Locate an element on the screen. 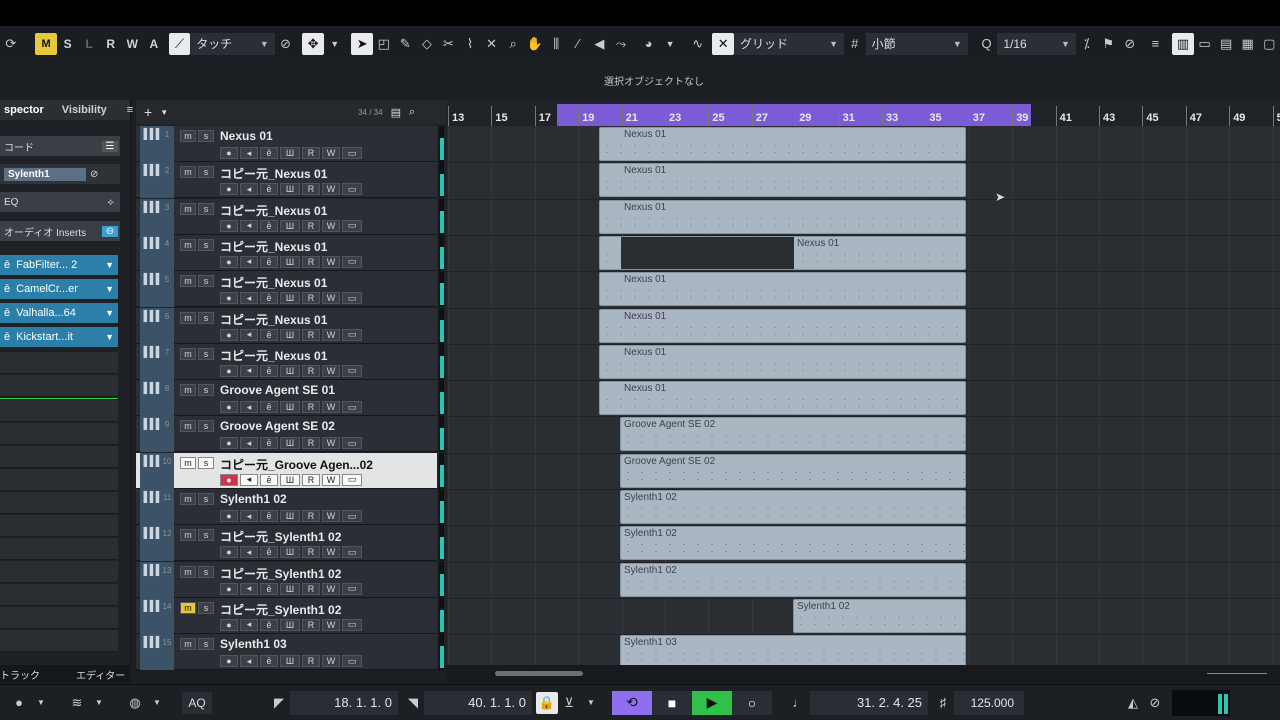 Image resolution: width=1280 pixels, height=720 pixels. edit-instrument-icon: ⊘ is located at coordinates (94, 174).